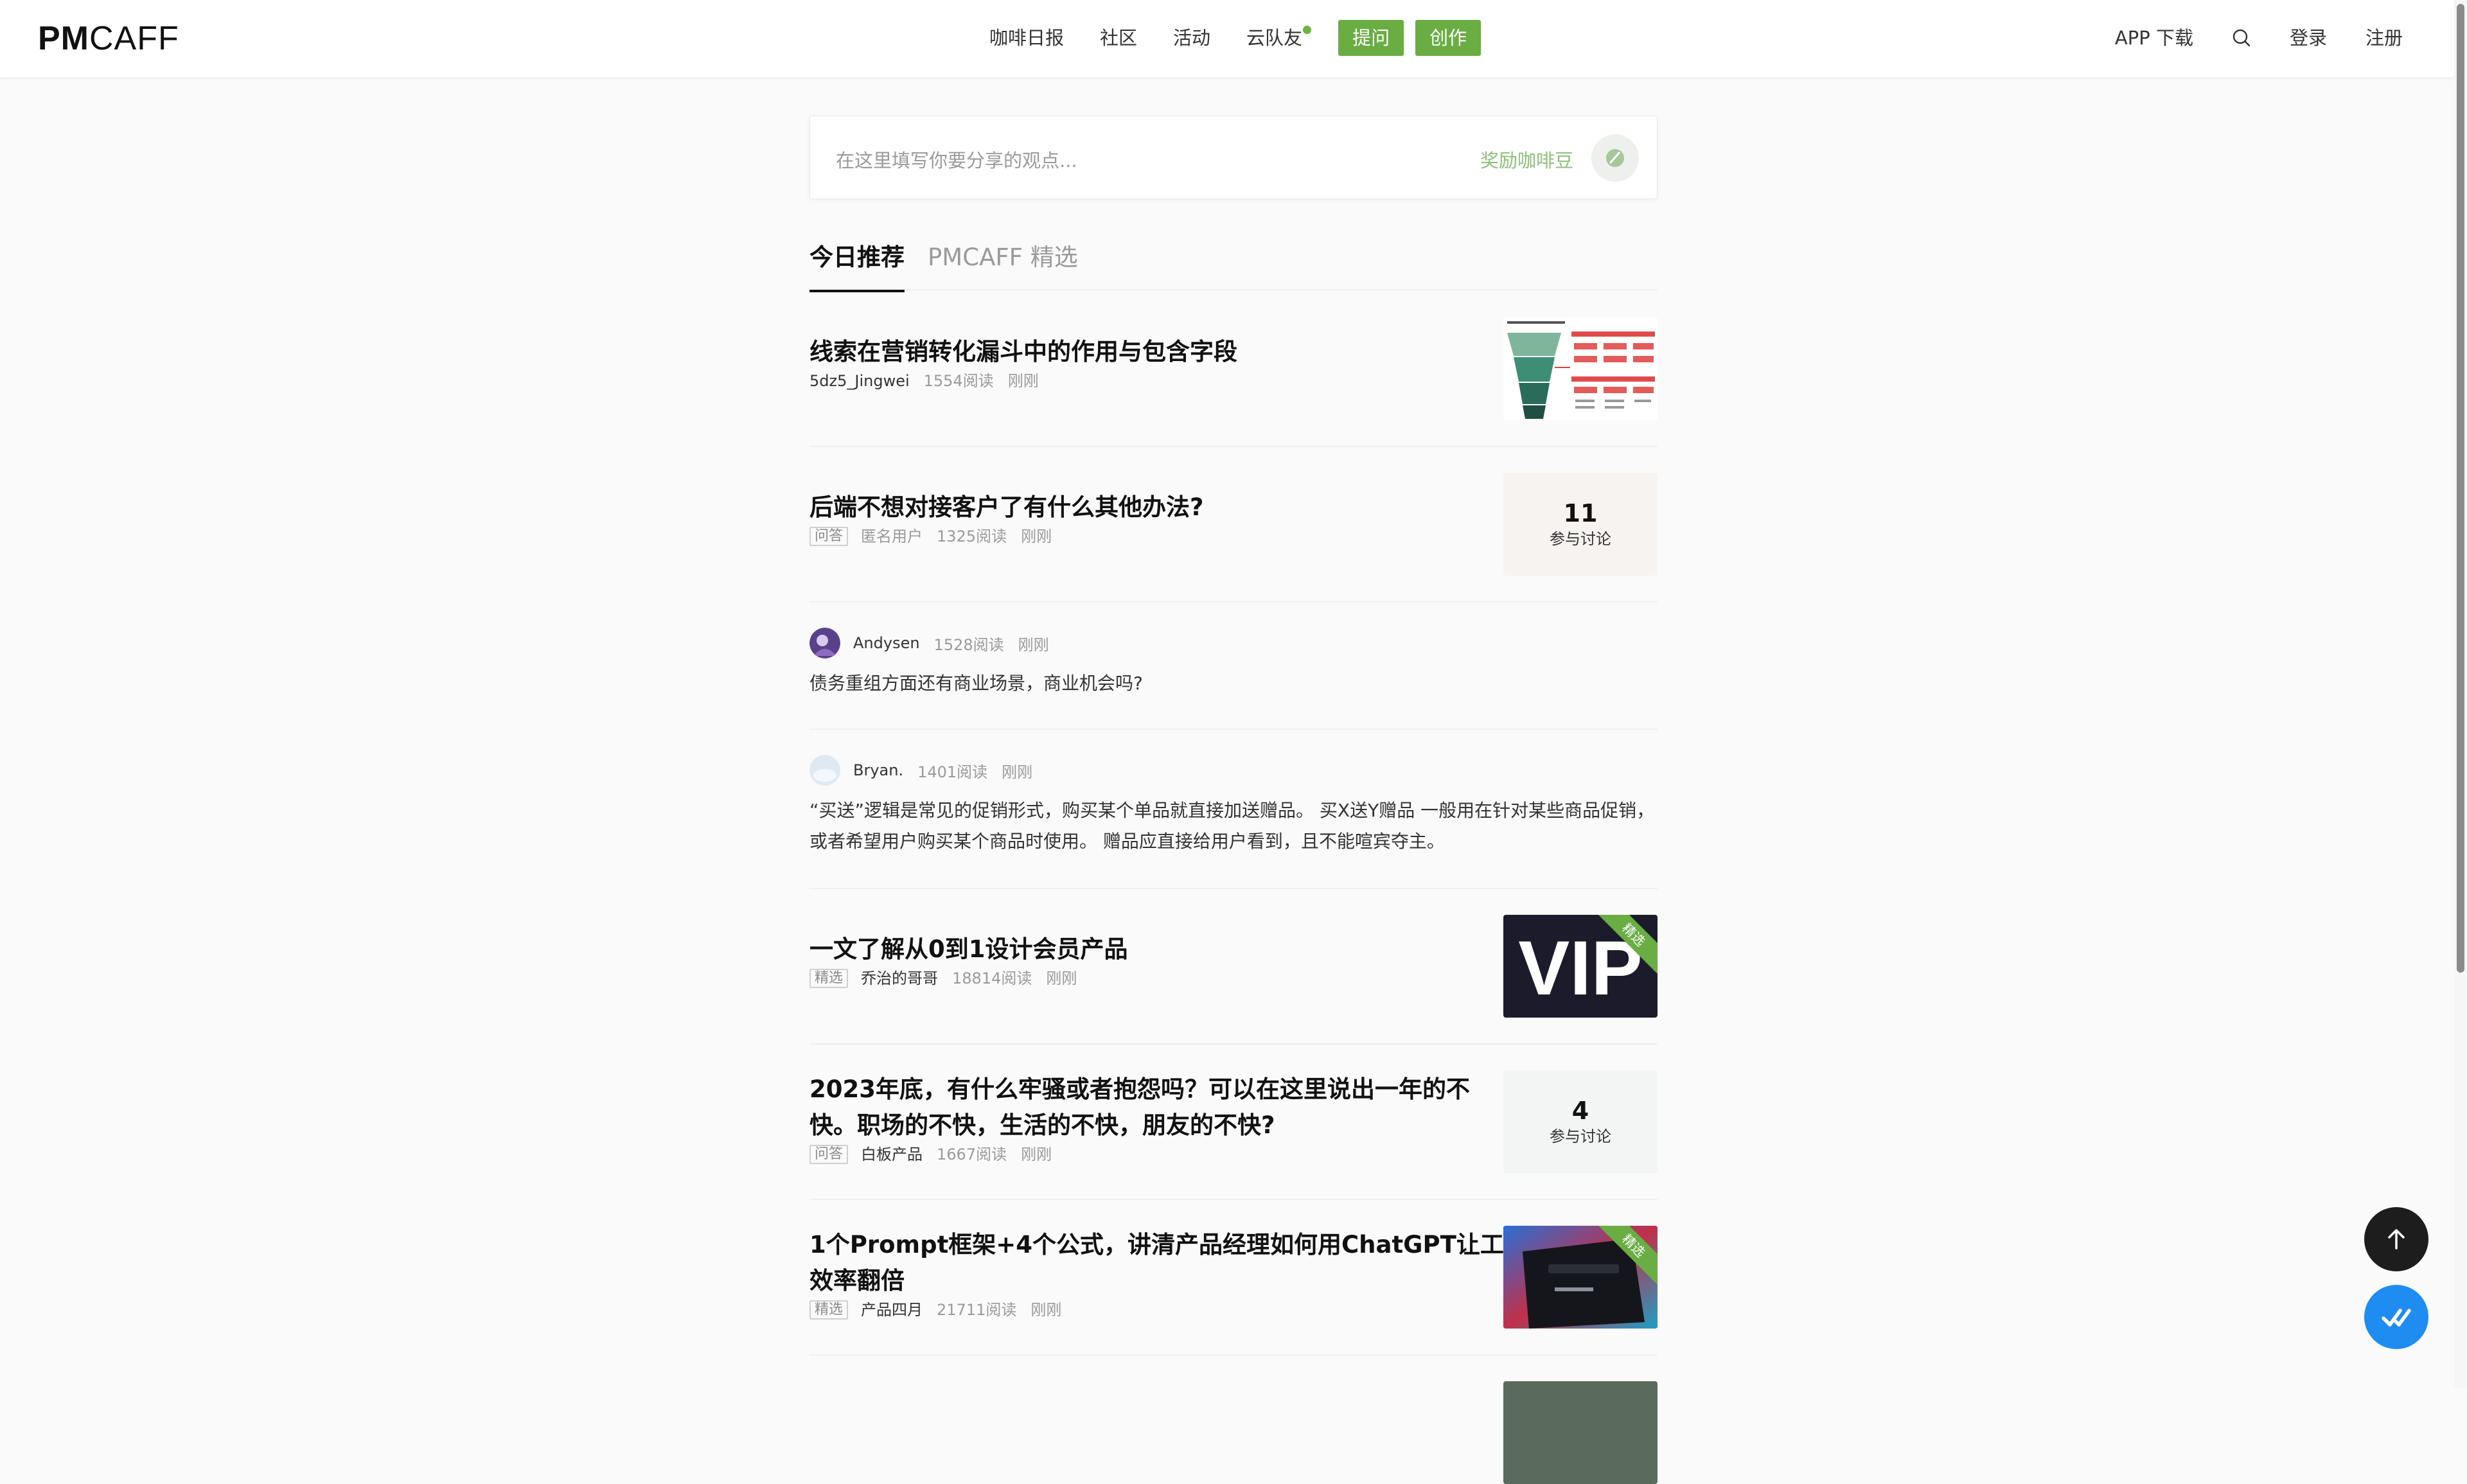 The width and height of the screenshot is (2467, 1484). What do you see at coordinates (1580, 966) in the screenshot?
I see `vip-thumbnail: VIP 精选` at bounding box center [1580, 966].